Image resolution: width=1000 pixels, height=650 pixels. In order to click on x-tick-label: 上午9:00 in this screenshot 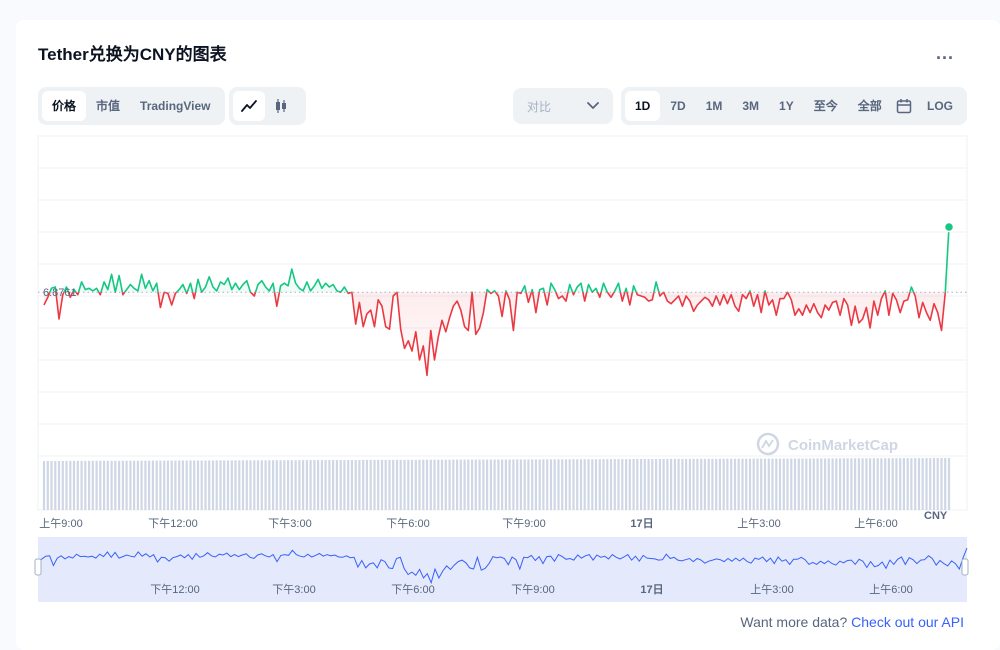, I will do `click(60, 523)`.